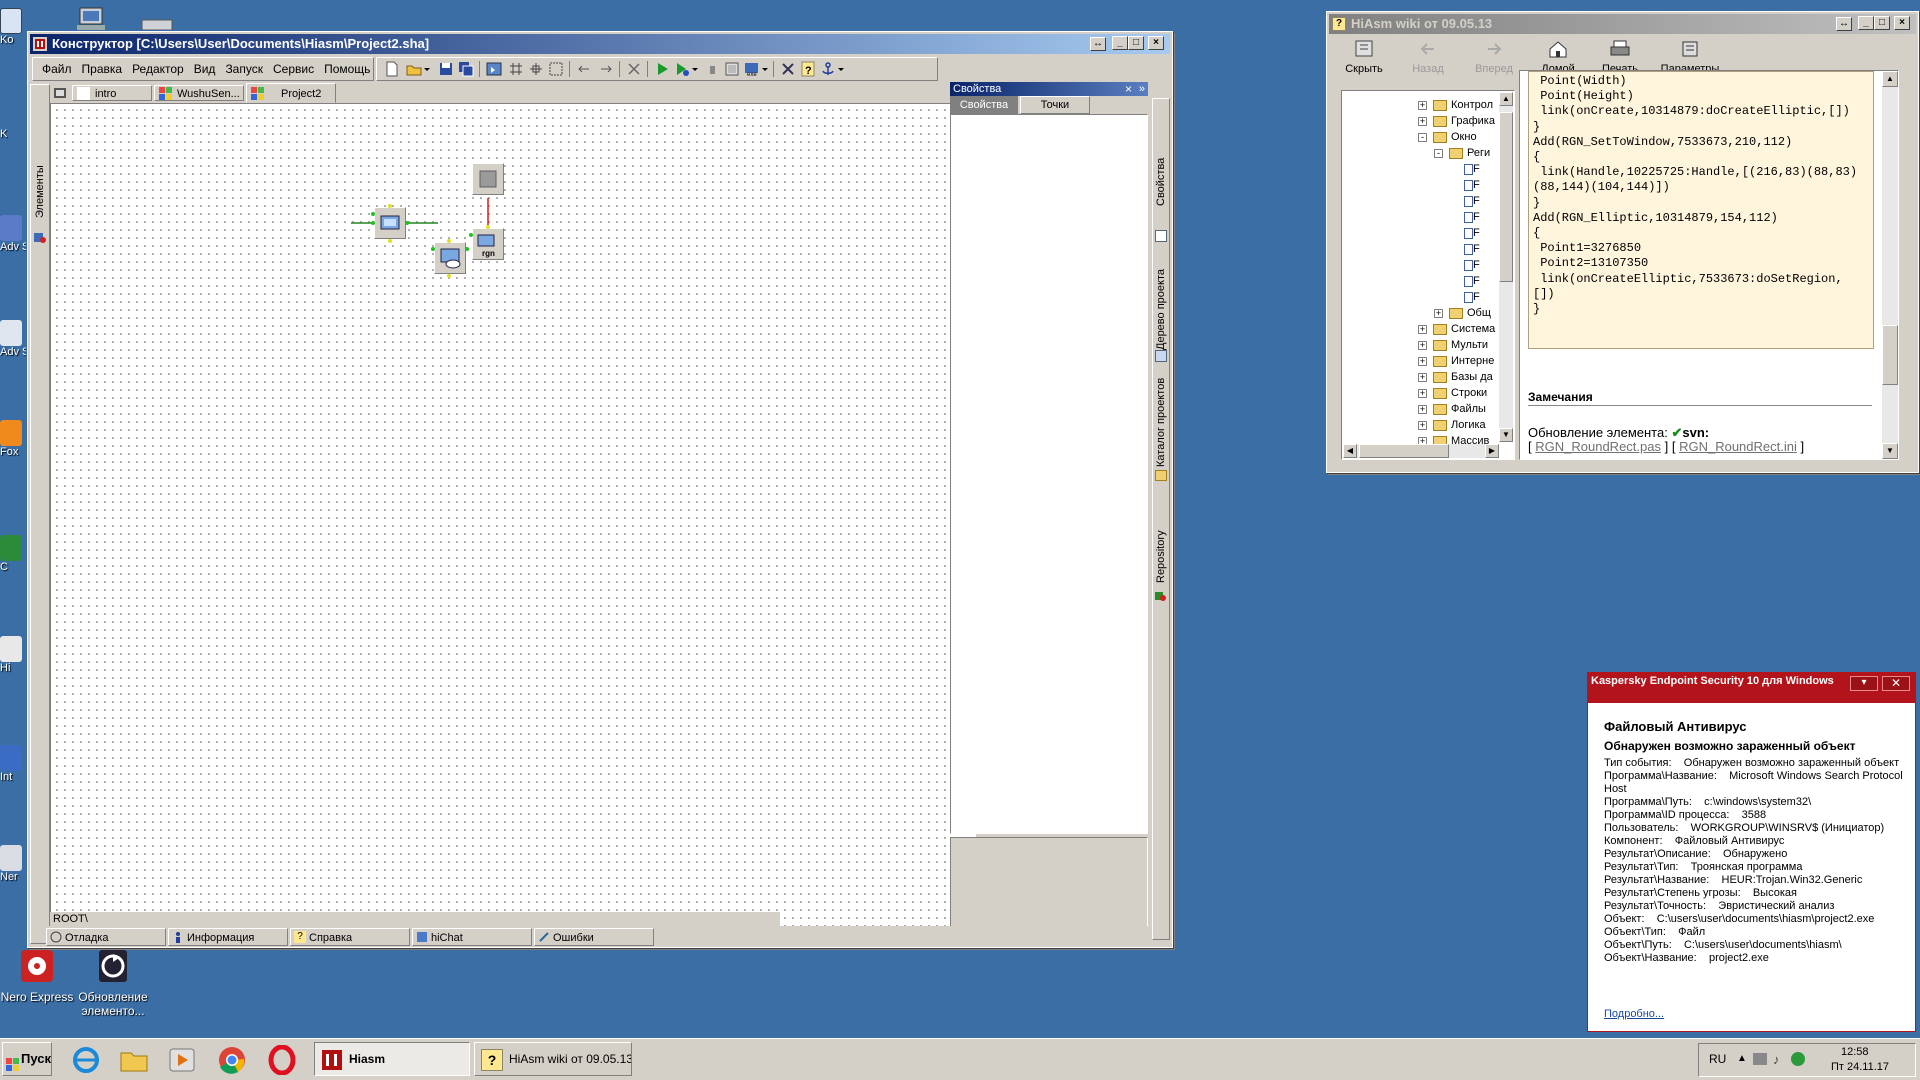  Describe the element at coordinates (1760, 1059) in the screenshot. I see `network-tray-icon` at that location.